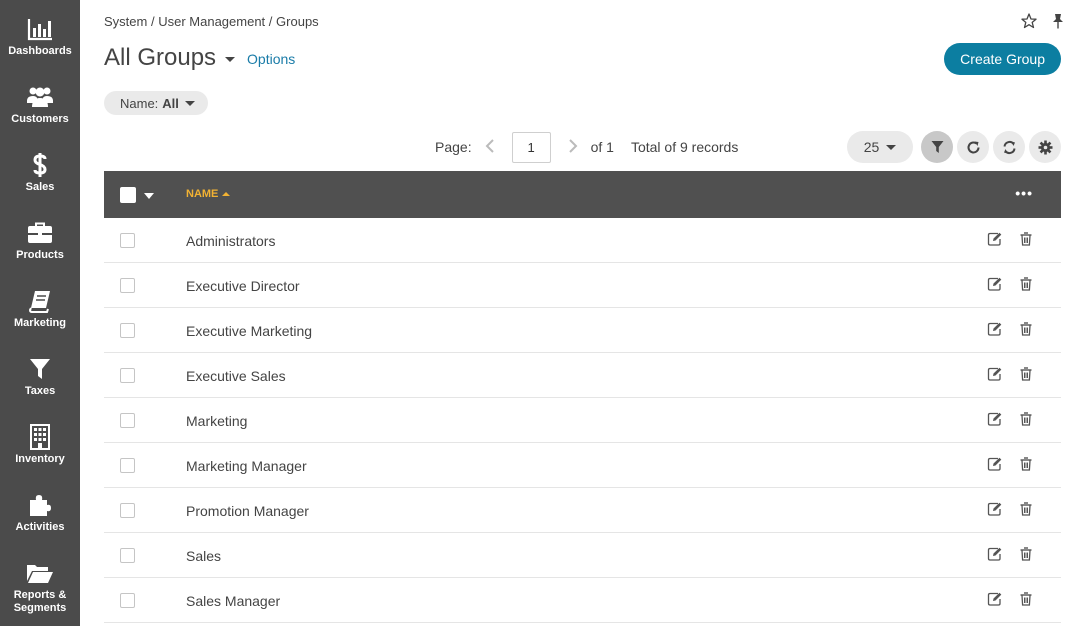 The height and width of the screenshot is (626, 1079). What do you see at coordinates (1043, 21) in the screenshot?
I see `page-top-actions` at bounding box center [1043, 21].